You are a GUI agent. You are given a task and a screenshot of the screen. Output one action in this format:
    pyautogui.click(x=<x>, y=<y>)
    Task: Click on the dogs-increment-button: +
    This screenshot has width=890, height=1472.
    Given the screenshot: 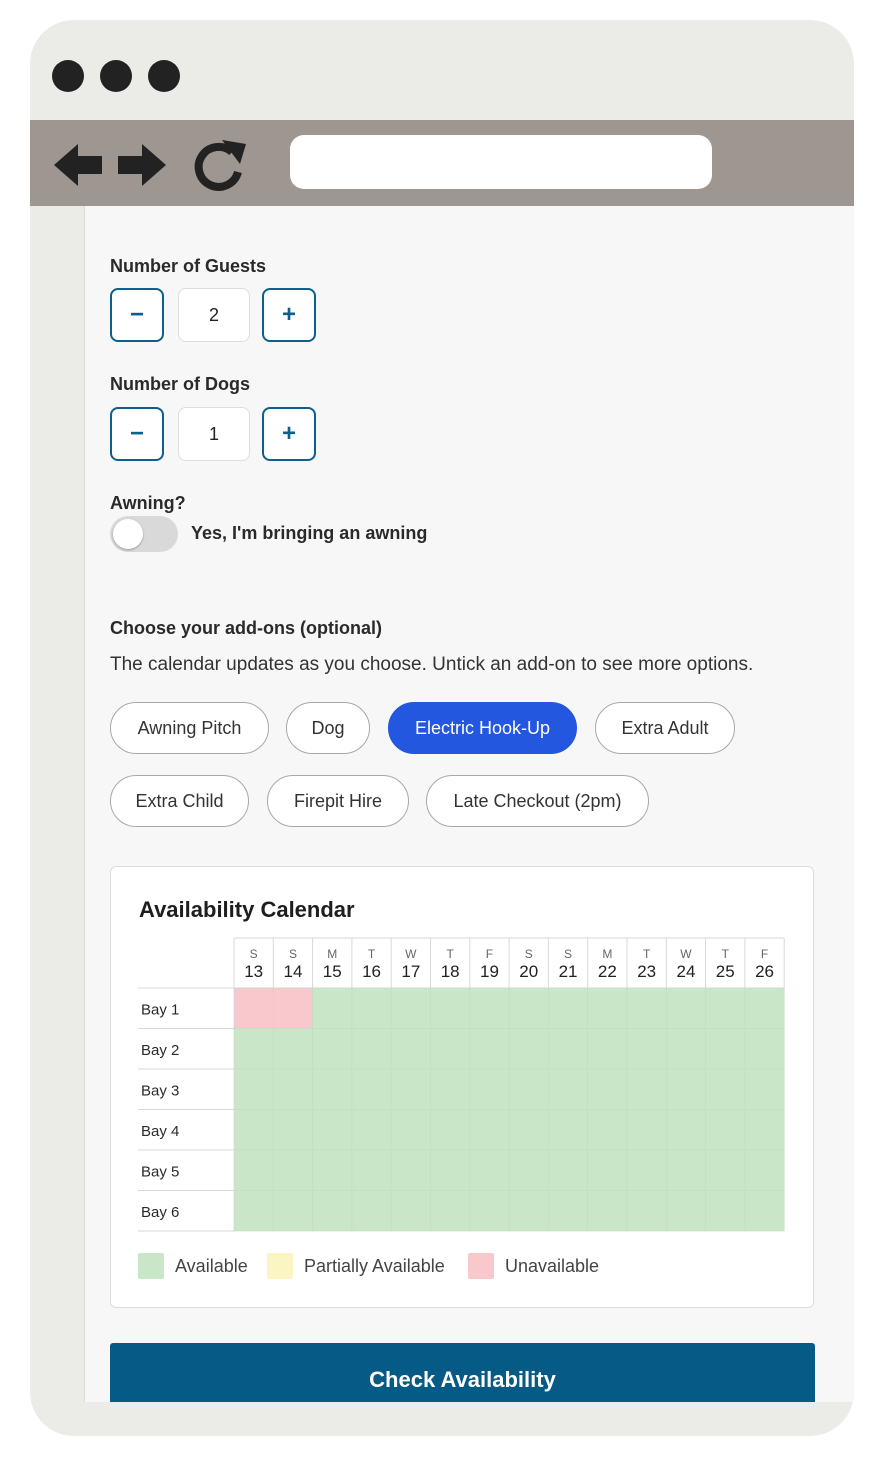 What is the action you would take?
    pyautogui.click(x=289, y=434)
    